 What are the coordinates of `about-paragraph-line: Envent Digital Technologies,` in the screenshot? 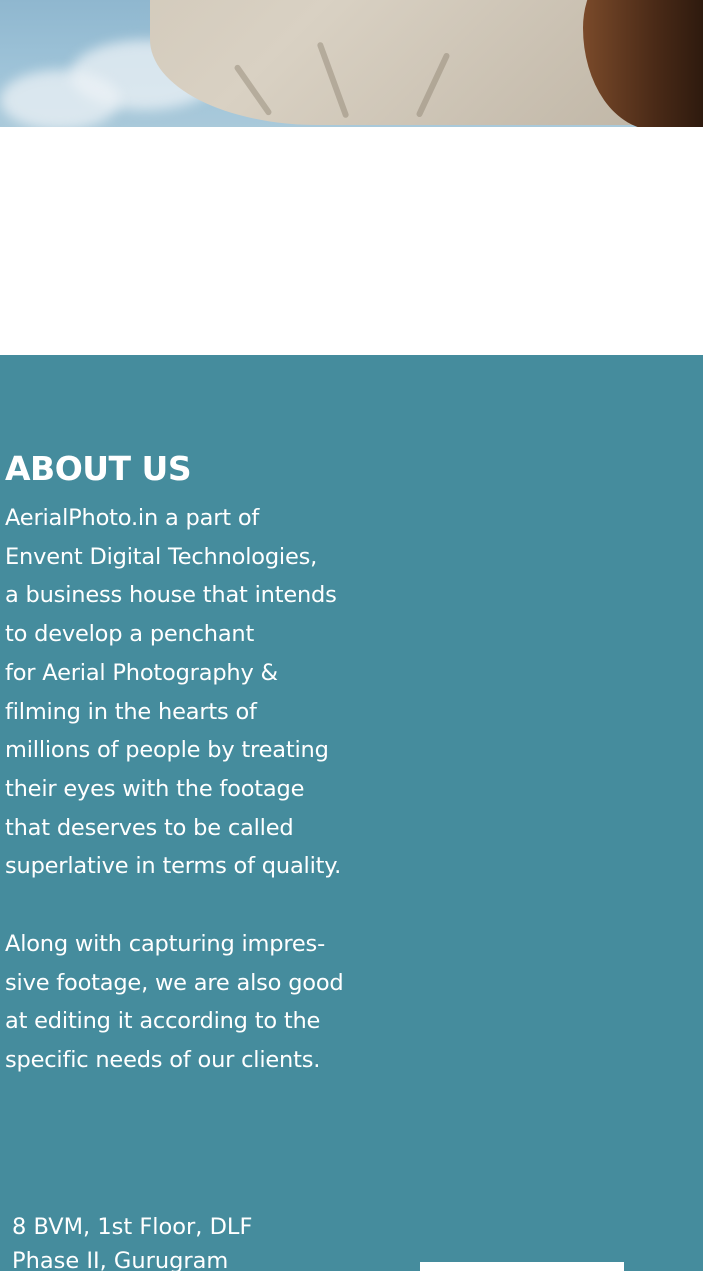 It's located at (161, 556).